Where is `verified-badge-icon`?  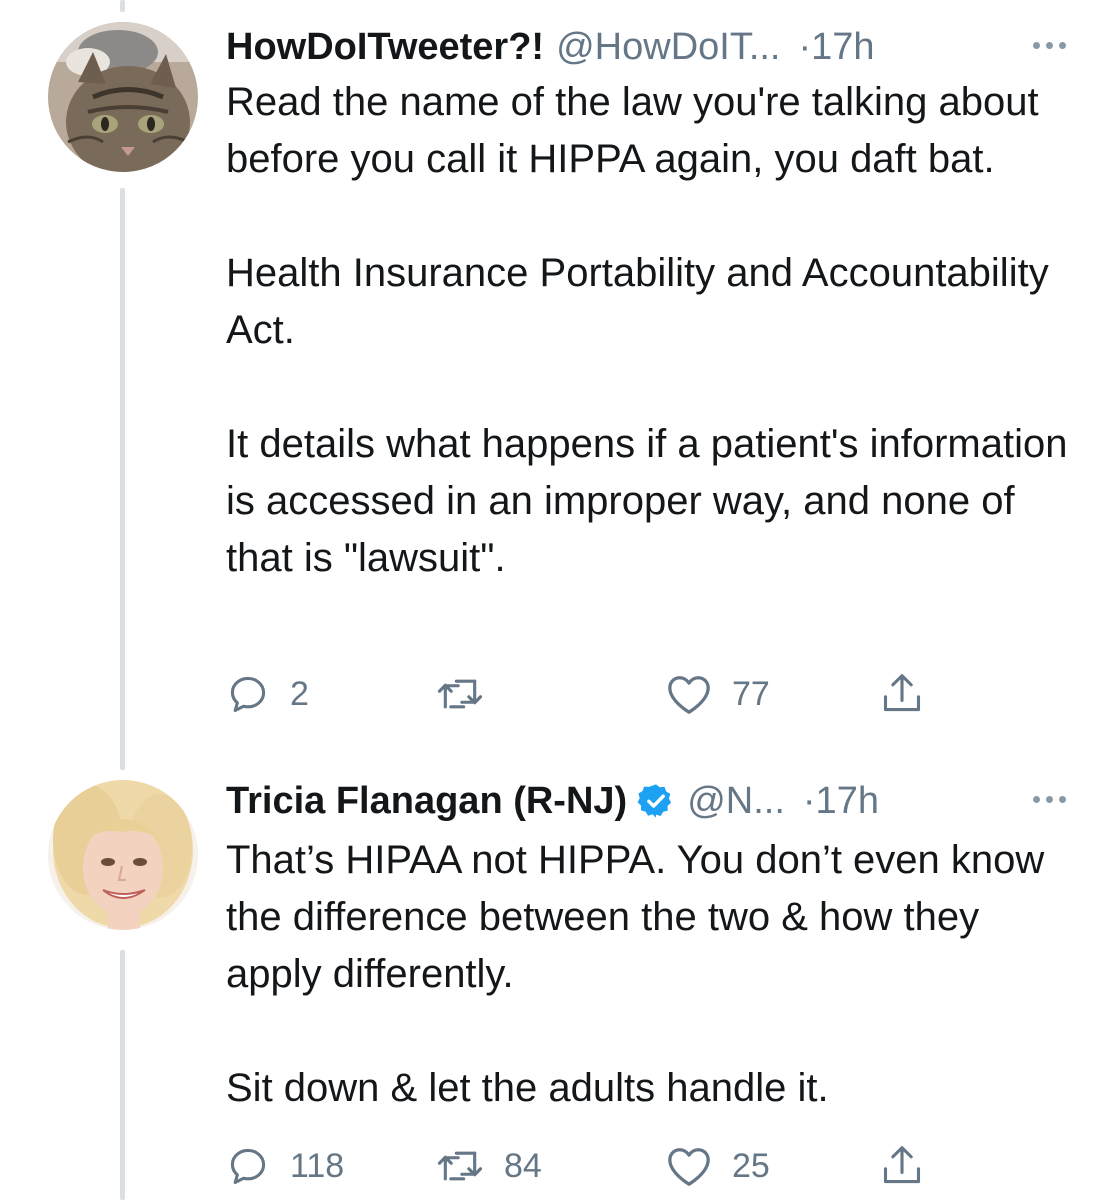 verified-badge-icon is located at coordinates (656, 801).